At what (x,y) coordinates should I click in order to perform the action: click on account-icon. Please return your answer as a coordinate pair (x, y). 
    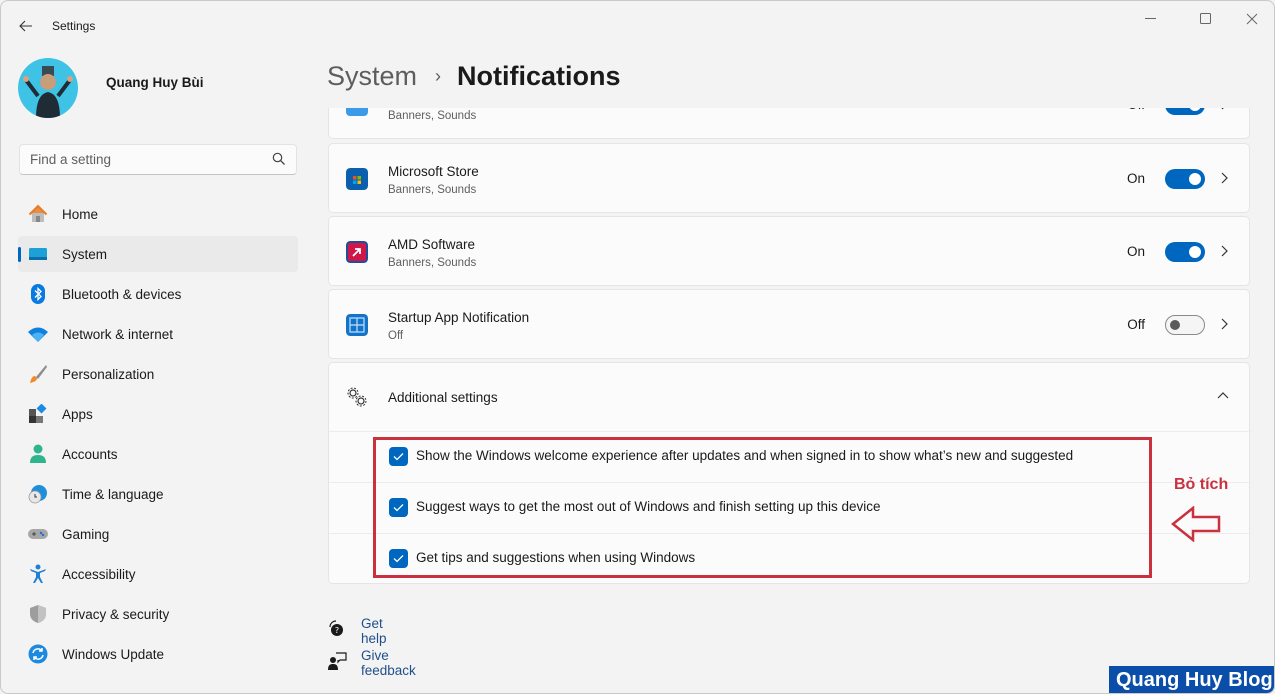
    Looking at the image, I should click on (38, 453).